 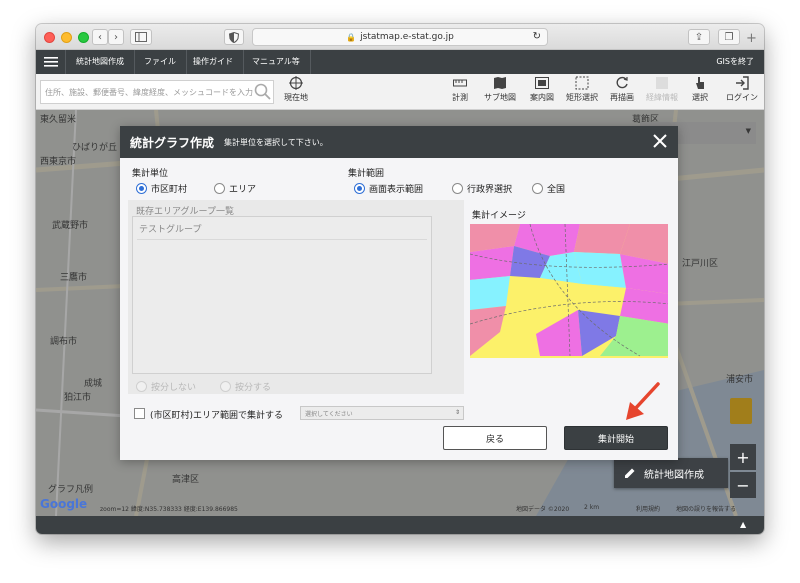 I want to click on create-stat-map-button: 統計地図作成, so click(x=671, y=473).